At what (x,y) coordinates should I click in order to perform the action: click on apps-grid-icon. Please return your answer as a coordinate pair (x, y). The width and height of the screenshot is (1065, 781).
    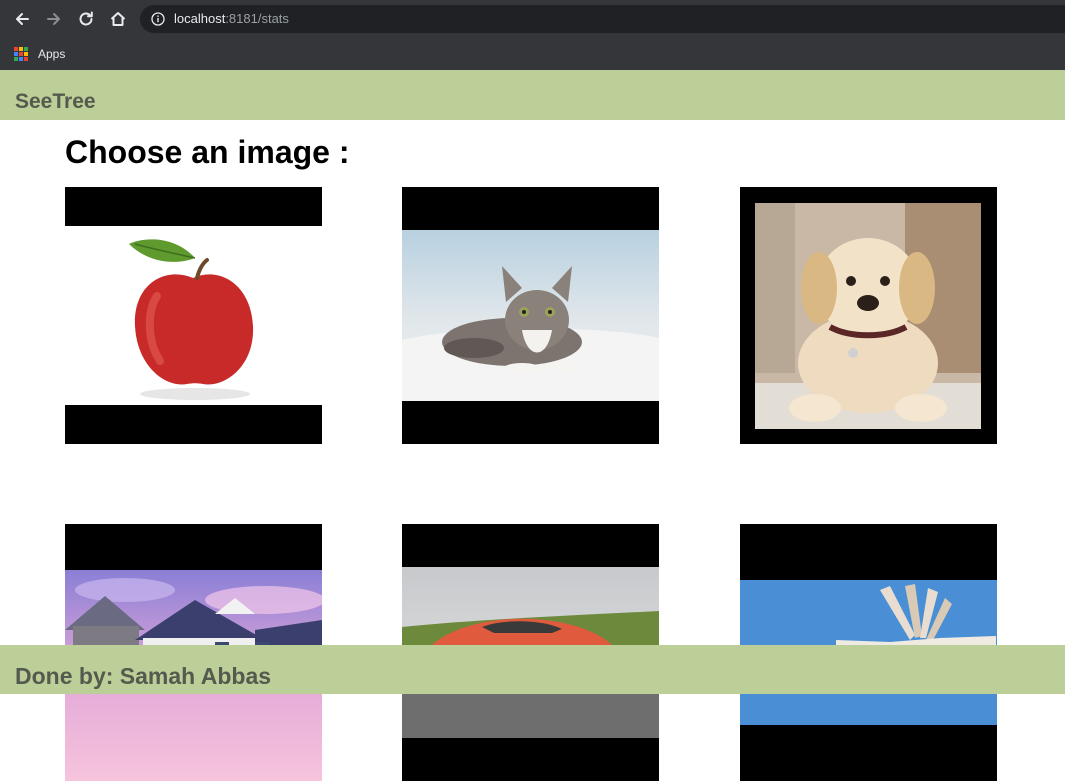
    Looking at the image, I should click on (21, 54).